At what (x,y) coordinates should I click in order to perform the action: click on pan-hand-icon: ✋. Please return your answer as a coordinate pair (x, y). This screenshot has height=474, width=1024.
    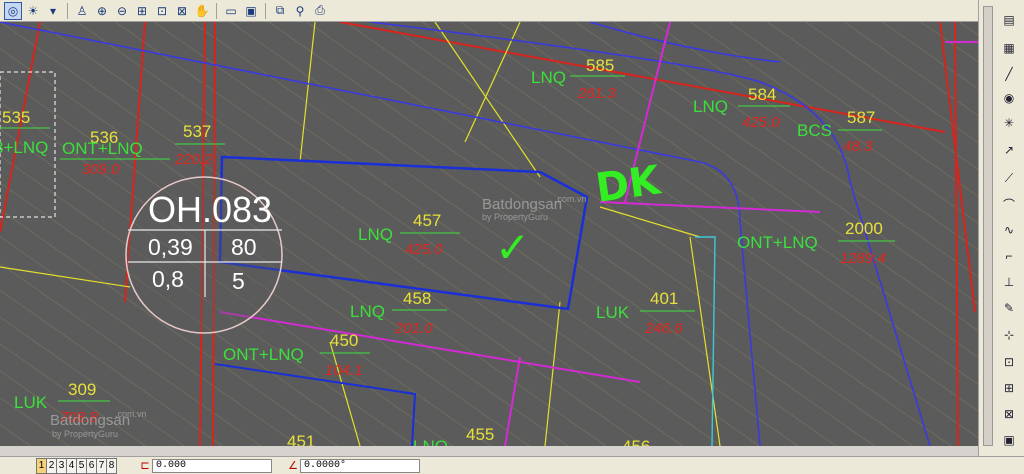
    Looking at the image, I should click on (202, 11).